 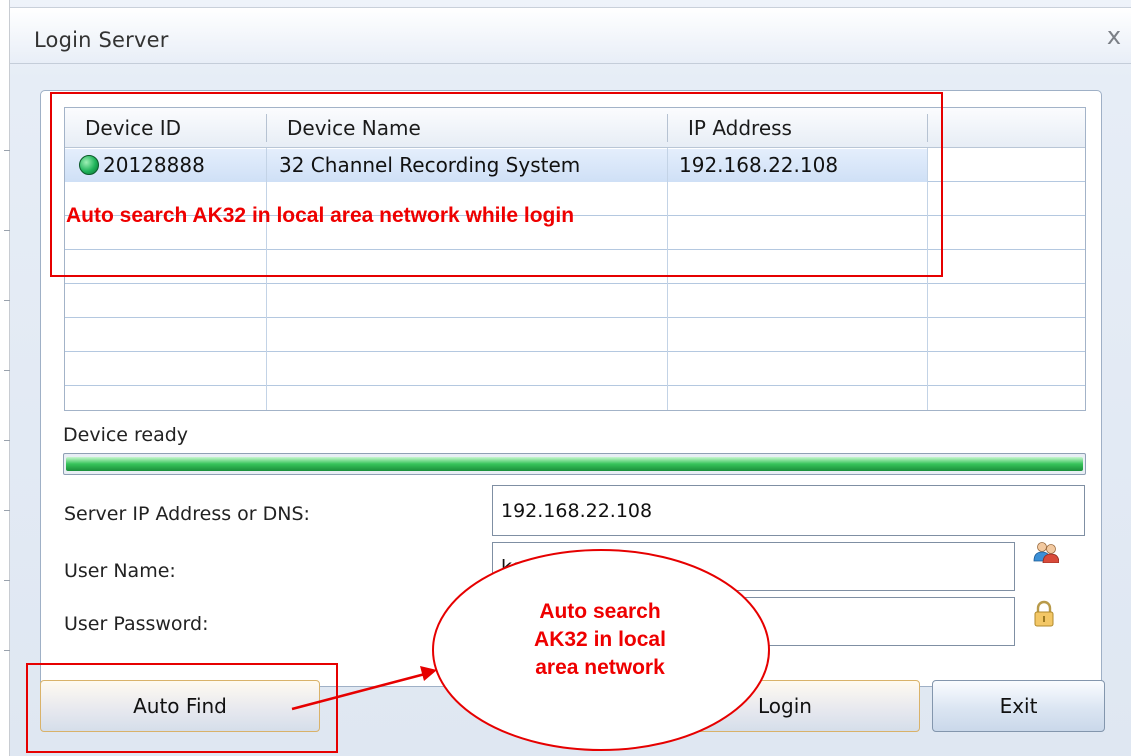 I want to click on user-password-label: User Password:, so click(x=136, y=624).